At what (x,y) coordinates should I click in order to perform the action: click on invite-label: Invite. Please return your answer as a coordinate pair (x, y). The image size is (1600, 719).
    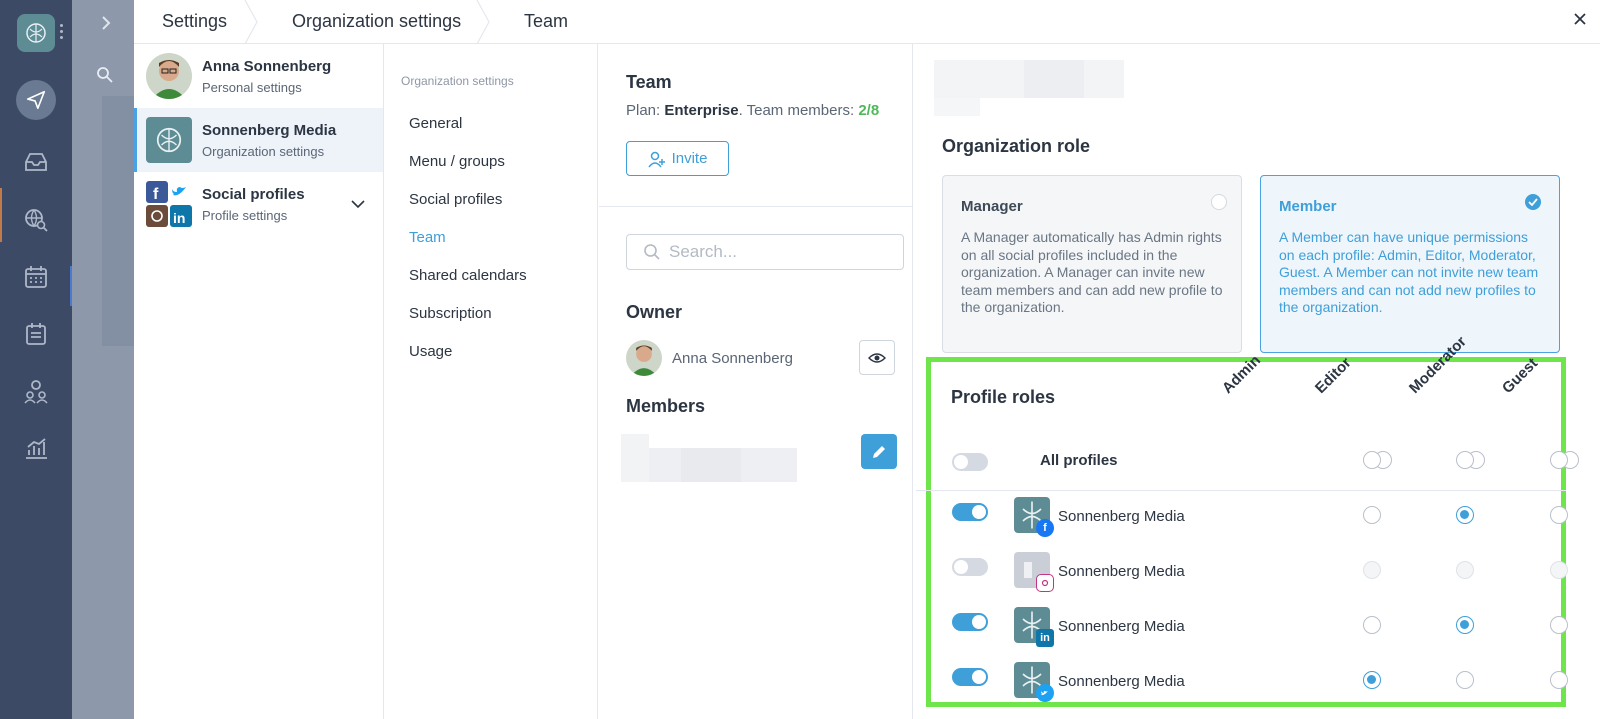
    Looking at the image, I should click on (689, 158).